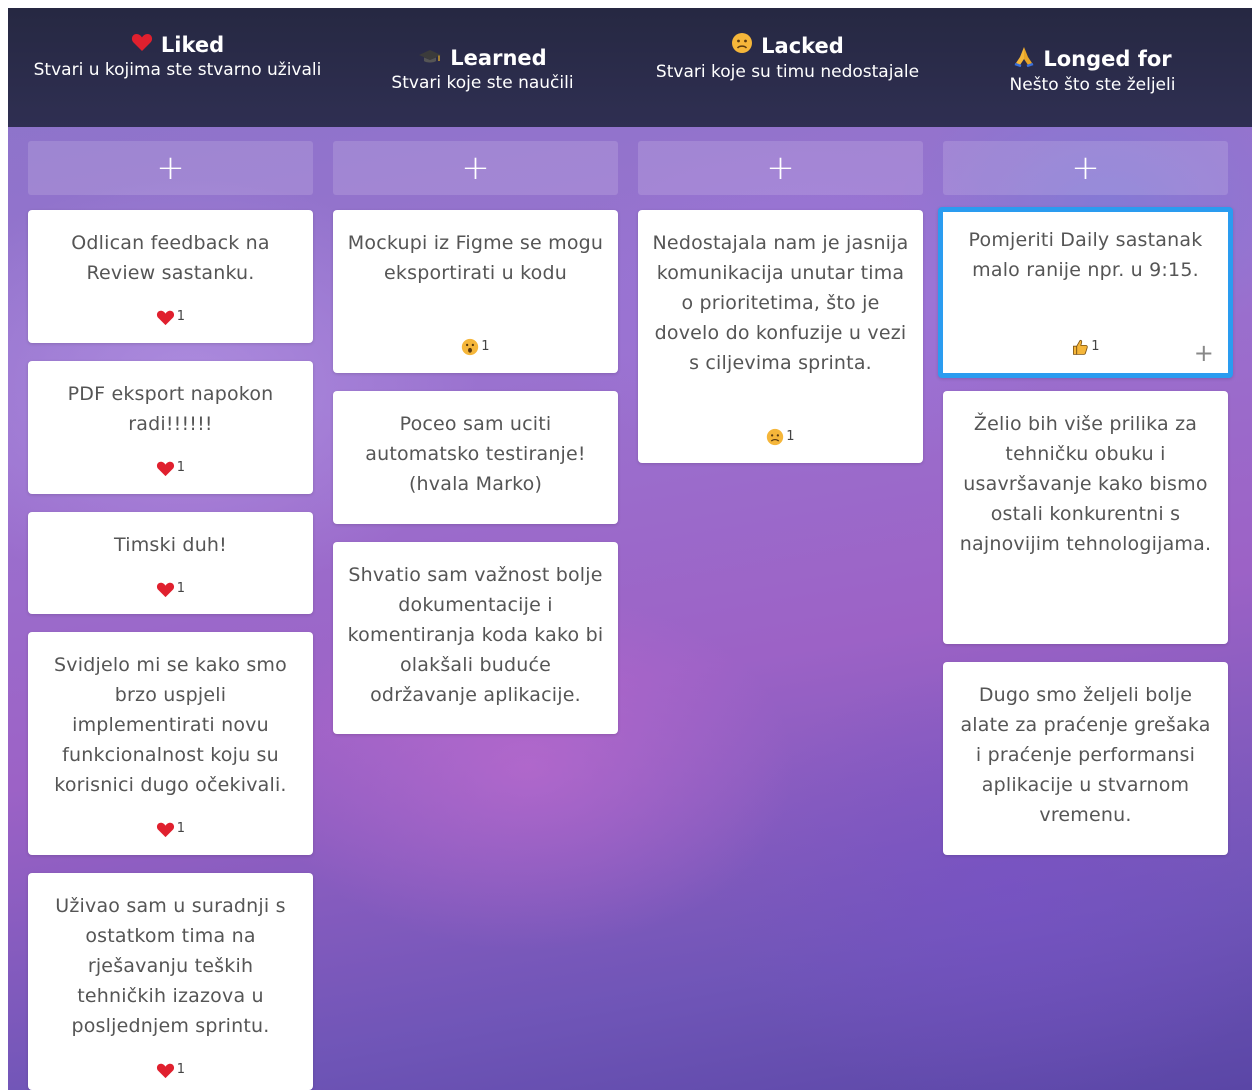 The width and height of the screenshot is (1252, 1090). Describe the element at coordinates (170, 258) in the screenshot. I see `card-text: Odlican feedback na Review sastanku.` at that location.